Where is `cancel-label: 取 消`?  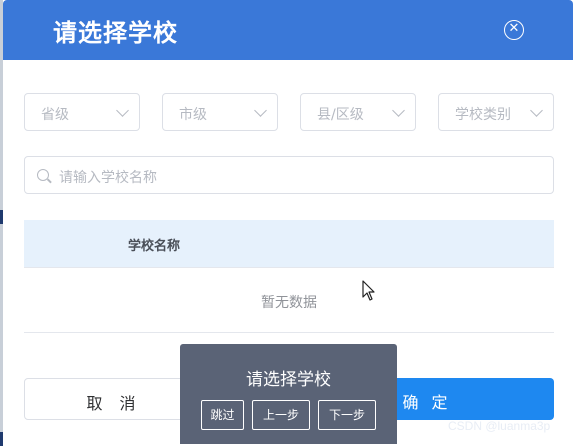 cancel-label: 取 消 is located at coordinates (114, 403).